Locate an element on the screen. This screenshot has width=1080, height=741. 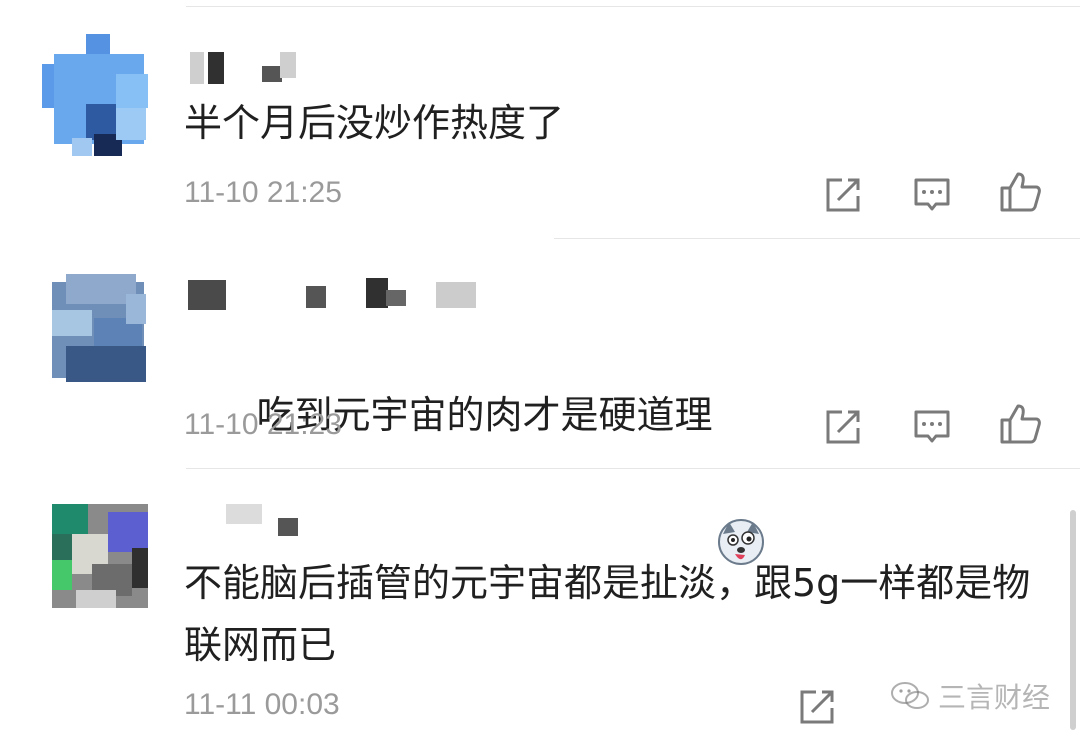
comment-time: 11-10 21:23 is located at coordinates (263, 424).